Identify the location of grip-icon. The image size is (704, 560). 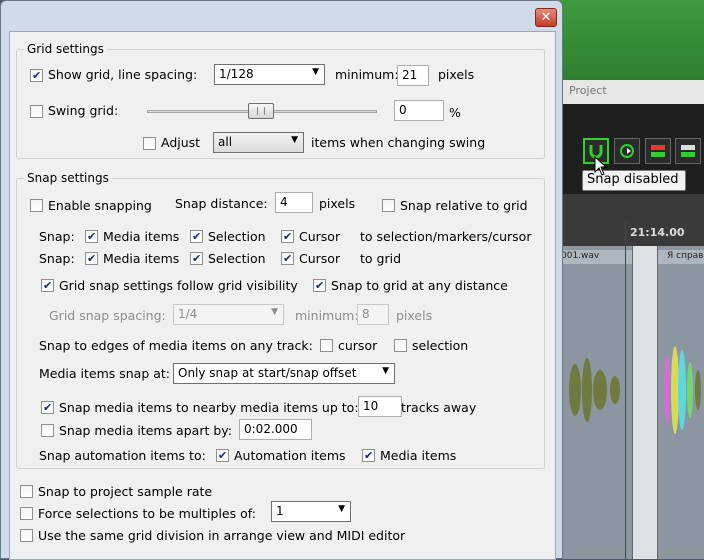
(261, 111).